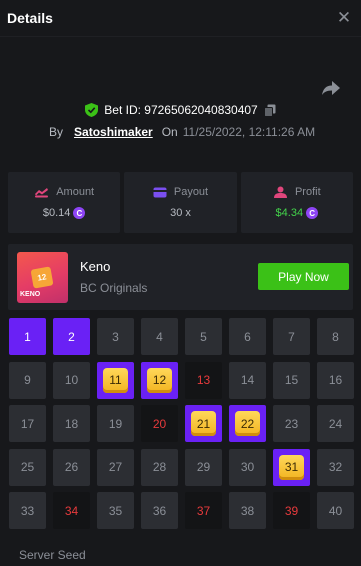 This screenshot has height=566, width=361. Describe the element at coordinates (269, 110) in the screenshot. I see `copy-icon` at that location.